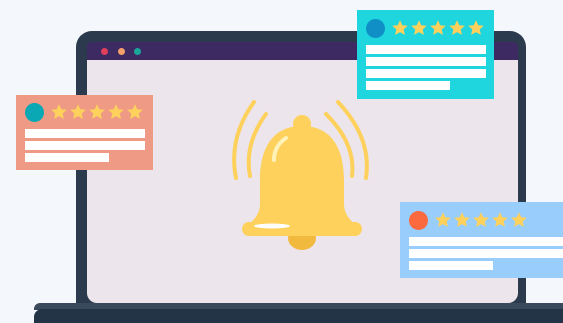  What do you see at coordinates (272, 226) in the screenshot?
I see `bell-rim-highlight` at bounding box center [272, 226].